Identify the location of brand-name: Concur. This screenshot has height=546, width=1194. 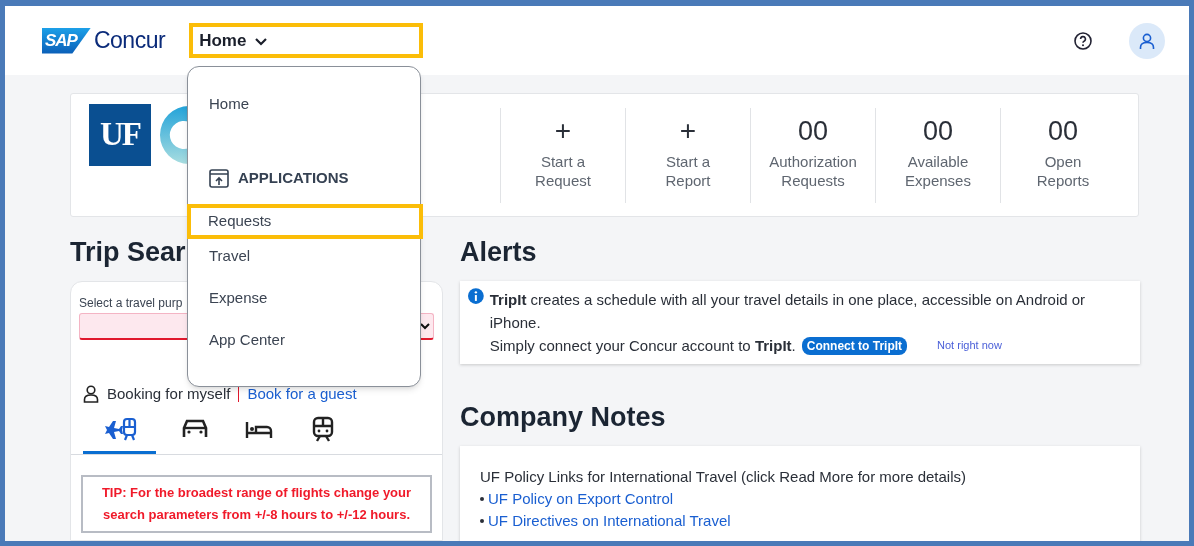
(129, 41).